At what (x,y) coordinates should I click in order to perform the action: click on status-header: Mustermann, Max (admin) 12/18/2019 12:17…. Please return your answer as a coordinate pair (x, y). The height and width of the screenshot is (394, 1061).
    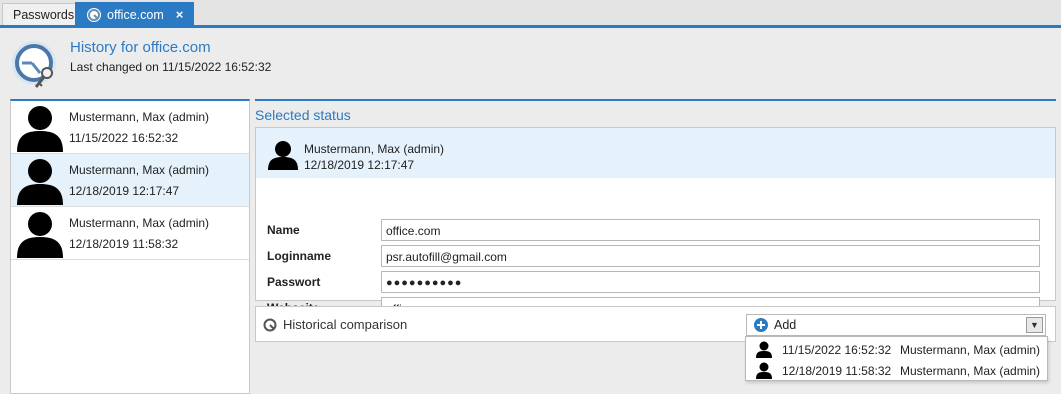
    Looking at the image, I should click on (655, 153).